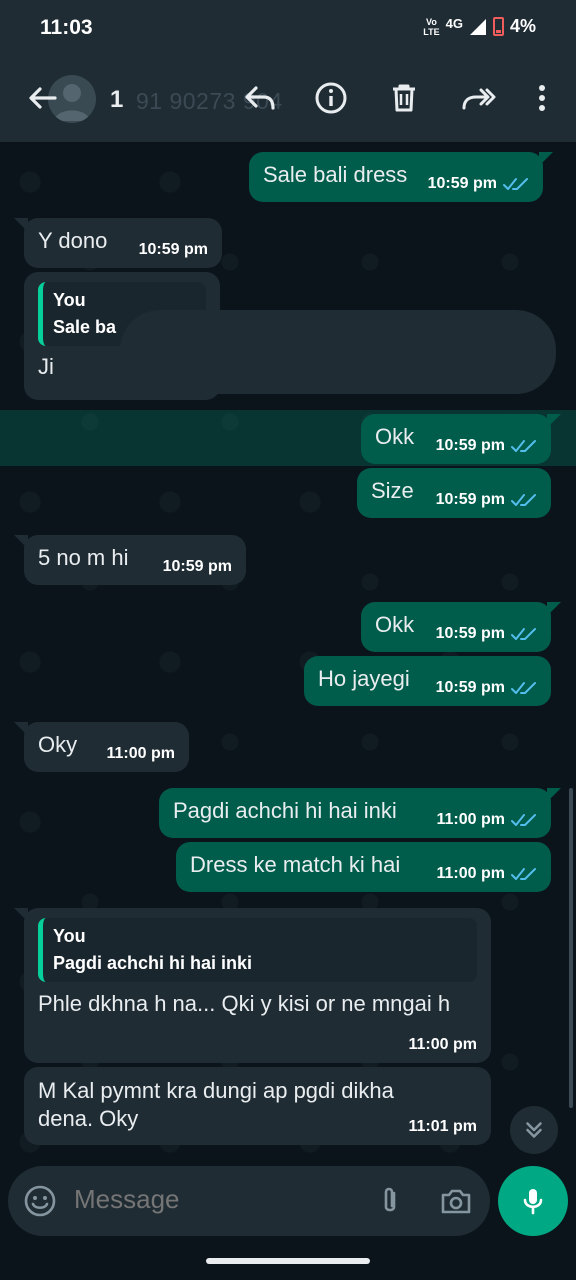 The height and width of the screenshot is (1280, 576). I want to click on message-bubble-outgoing: Dress ke match ki hai 11:00 pm, so click(363, 867).